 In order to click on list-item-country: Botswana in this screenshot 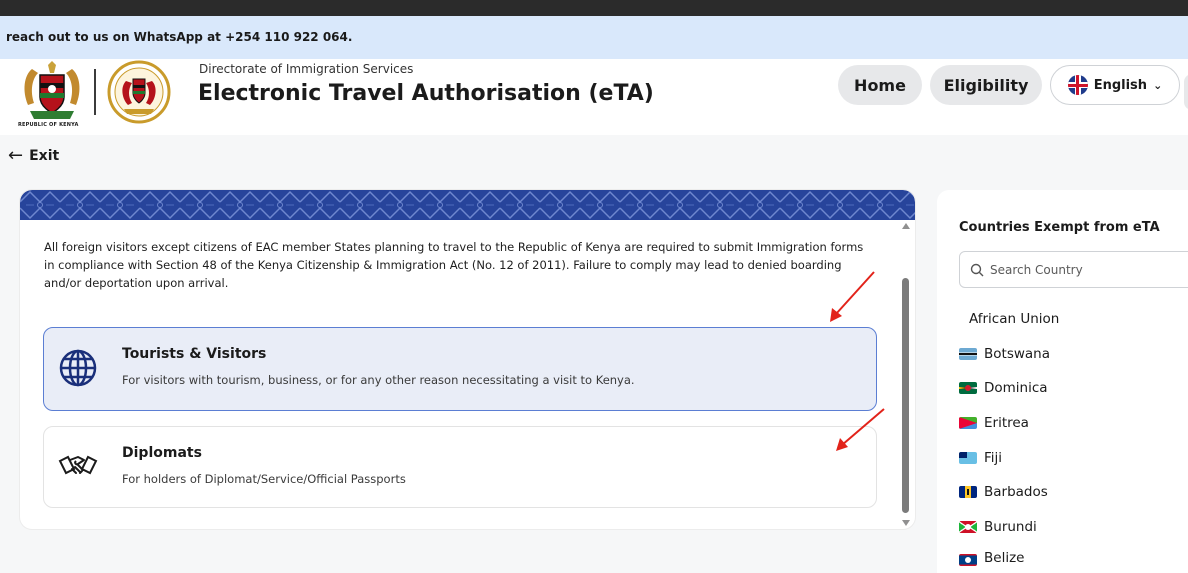, I will do `click(1073, 354)`.